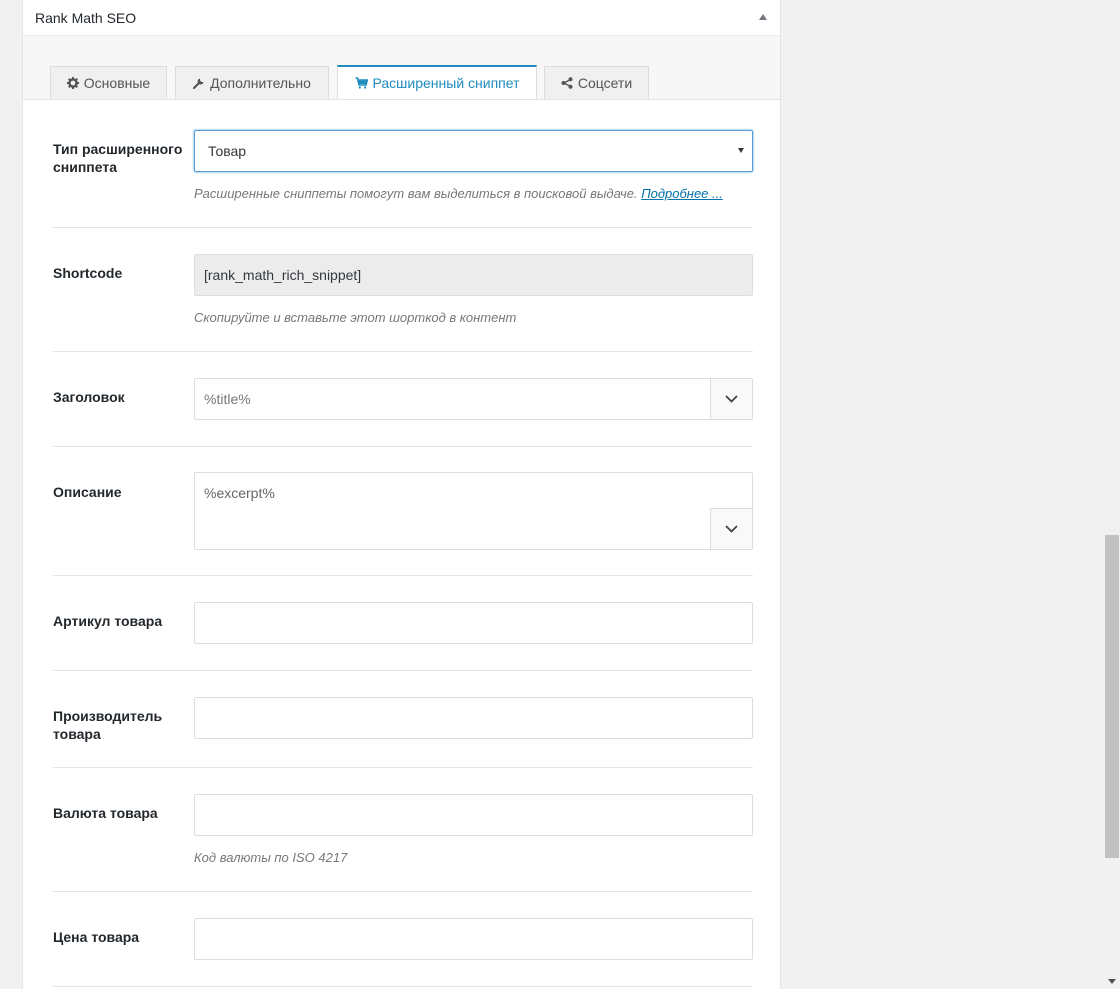  I want to click on currency-label: Валюта товара, so click(105, 813).